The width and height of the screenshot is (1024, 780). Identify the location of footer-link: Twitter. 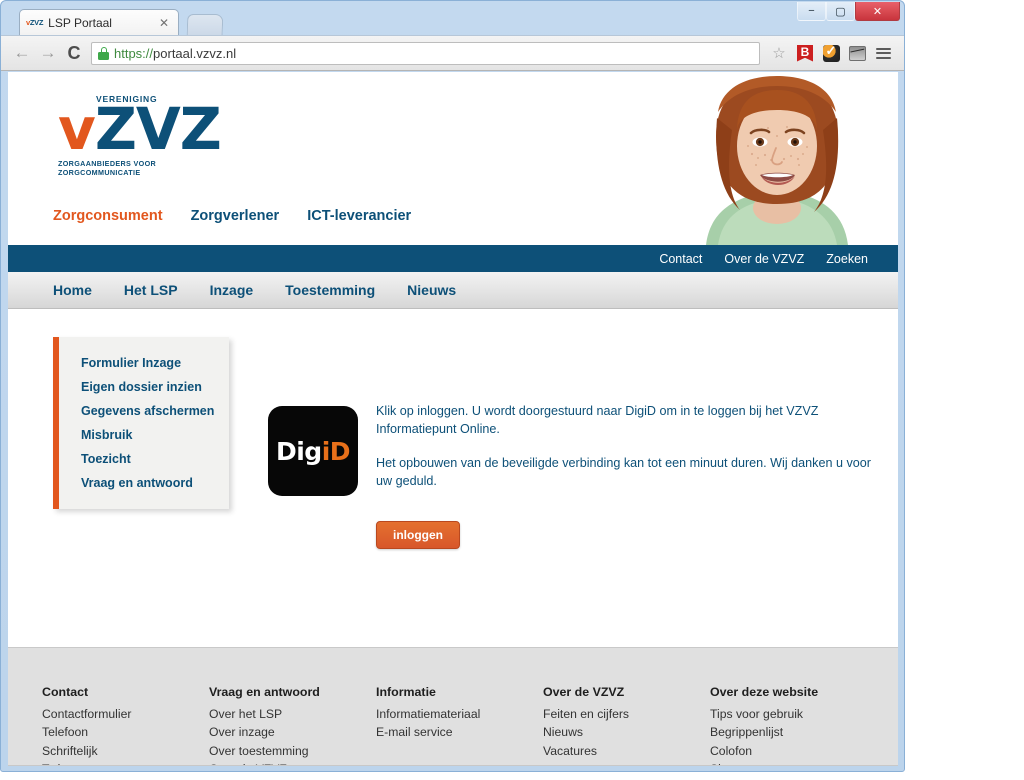
(125, 762).